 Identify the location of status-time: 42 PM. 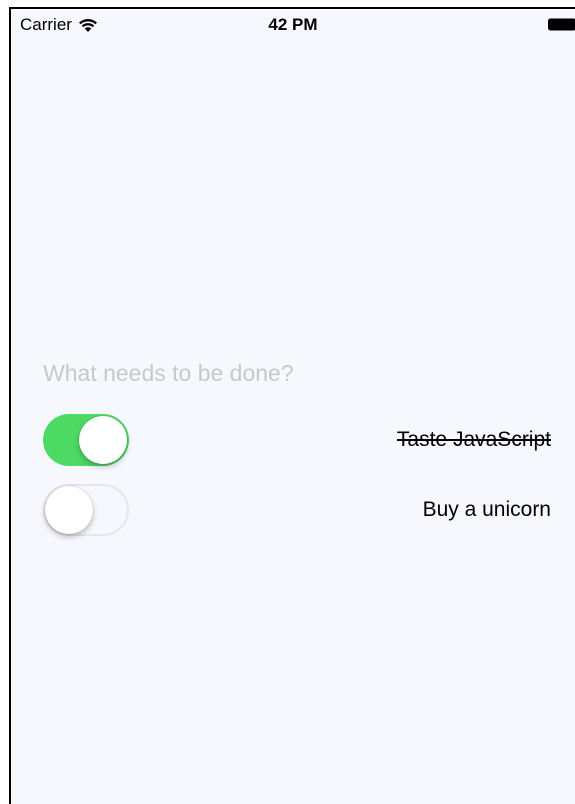
(293, 24).